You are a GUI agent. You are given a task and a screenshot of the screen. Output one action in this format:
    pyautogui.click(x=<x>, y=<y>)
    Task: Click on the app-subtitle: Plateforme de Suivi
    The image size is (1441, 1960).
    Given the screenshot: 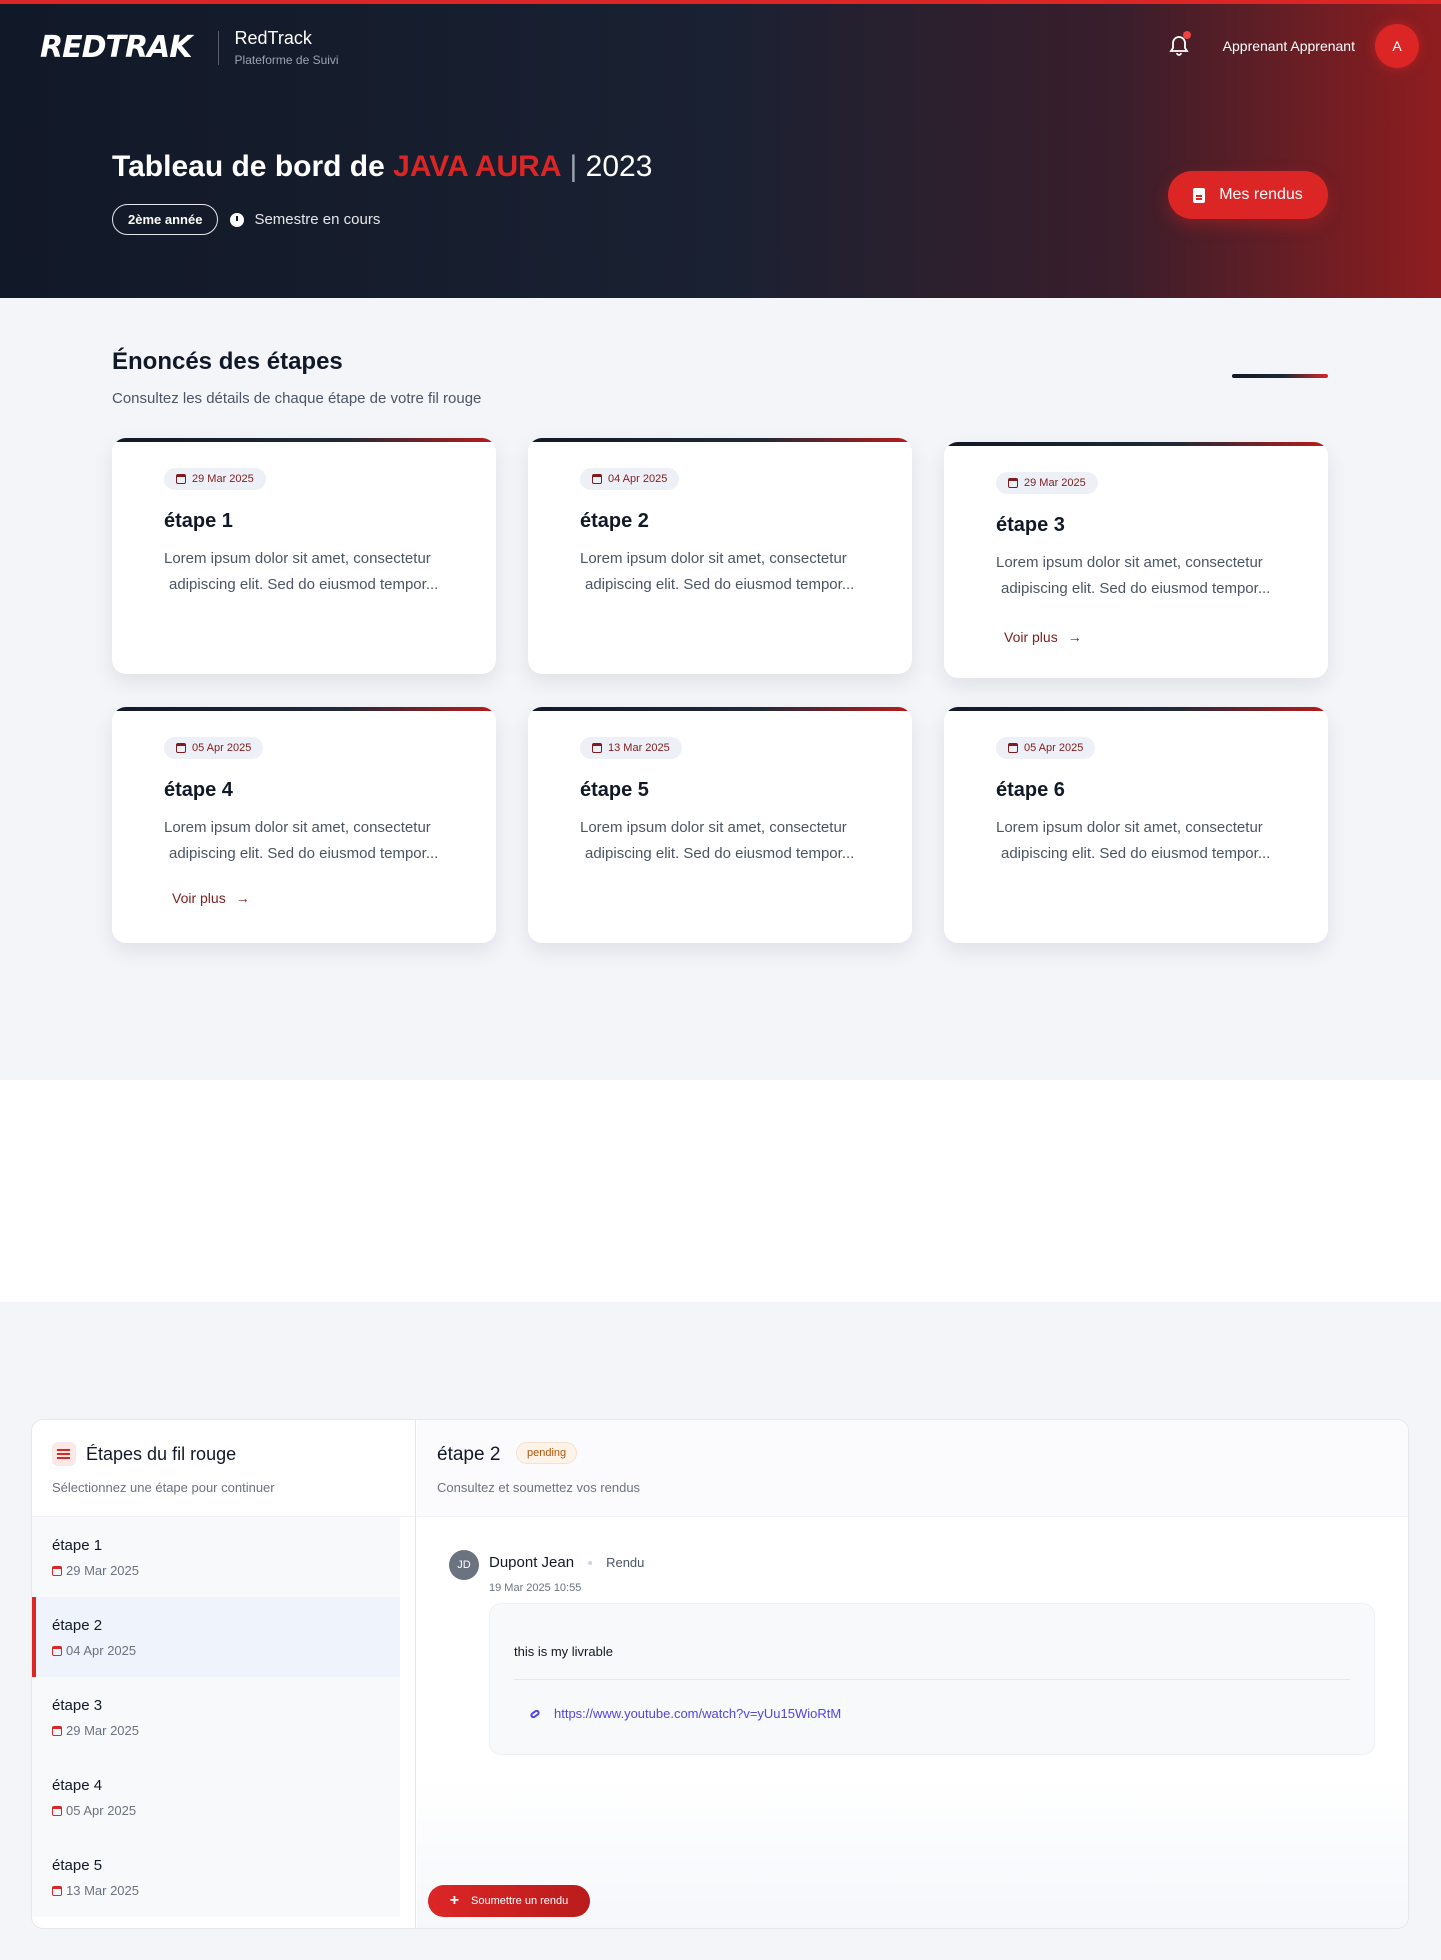 What is the action you would take?
    pyautogui.click(x=286, y=60)
    